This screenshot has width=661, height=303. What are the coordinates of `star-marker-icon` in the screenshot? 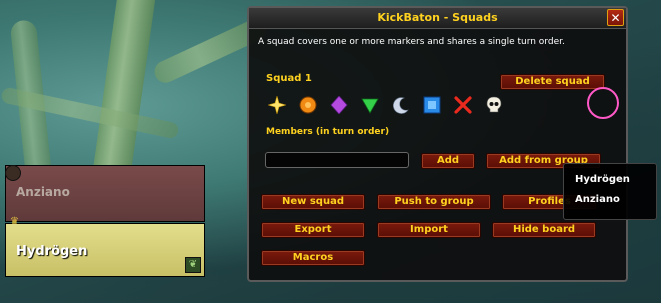 It's located at (277, 105).